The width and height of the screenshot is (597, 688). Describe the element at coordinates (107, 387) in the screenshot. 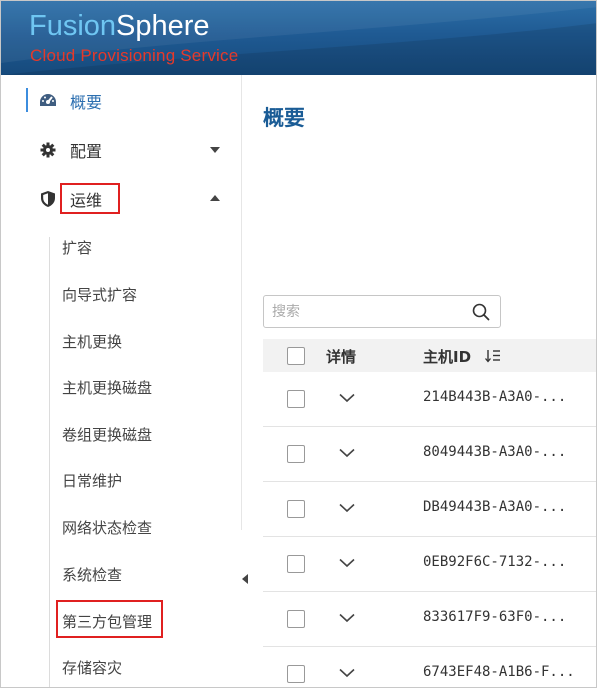

I see `sidebar-subitem-host-disk-replace: 主机更换磁盘` at that location.